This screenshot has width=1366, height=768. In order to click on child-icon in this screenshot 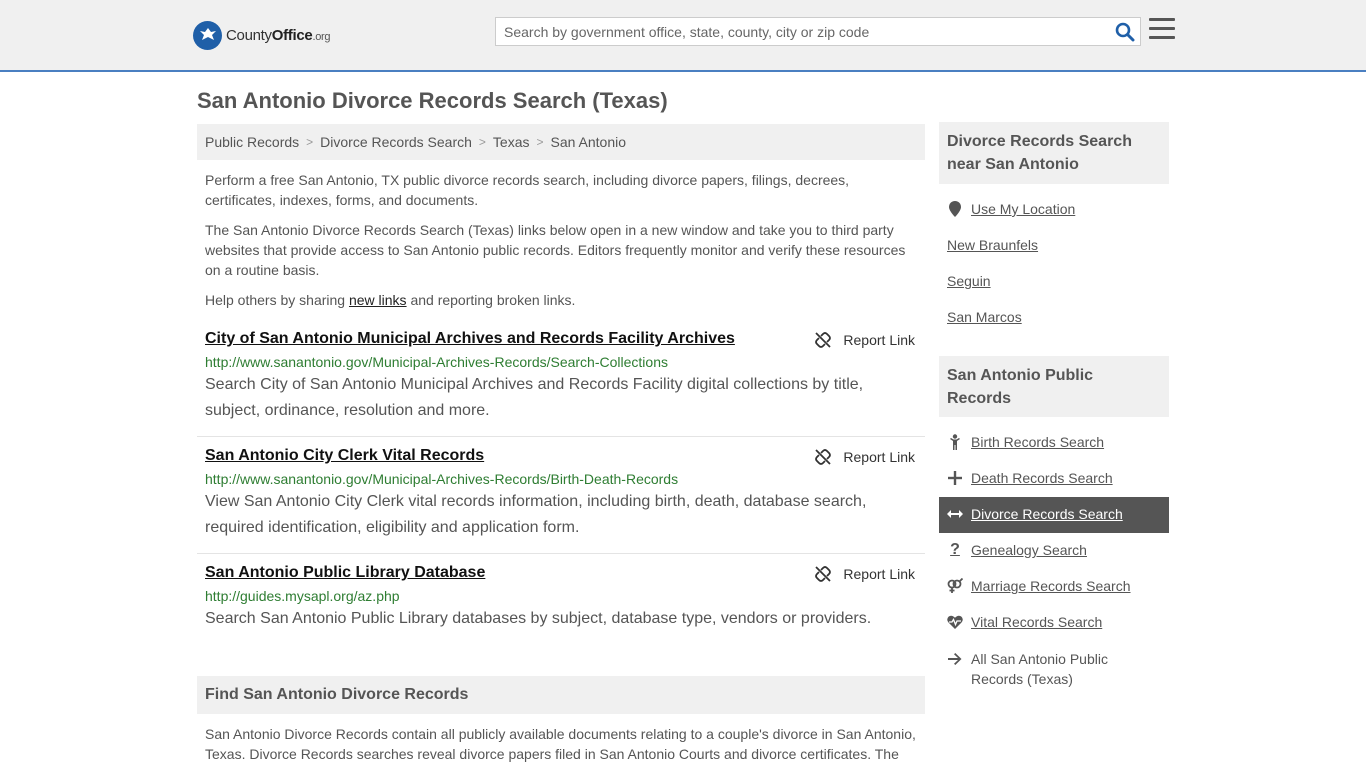, I will do `click(955, 442)`.